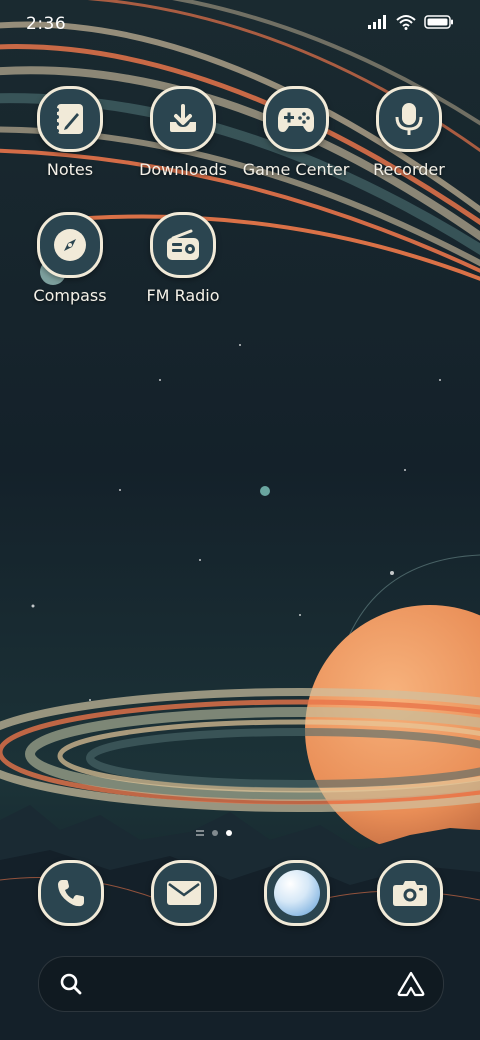  I want to click on browser-icon, so click(297, 893).